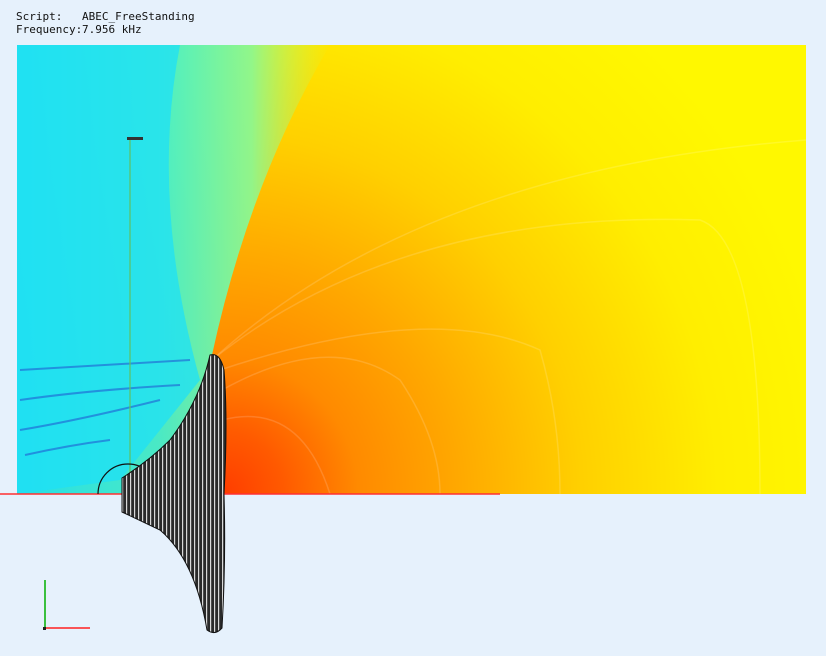 This screenshot has width=826, height=656. What do you see at coordinates (66, 605) in the screenshot?
I see `xy-axes-icon` at bounding box center [66, 605].